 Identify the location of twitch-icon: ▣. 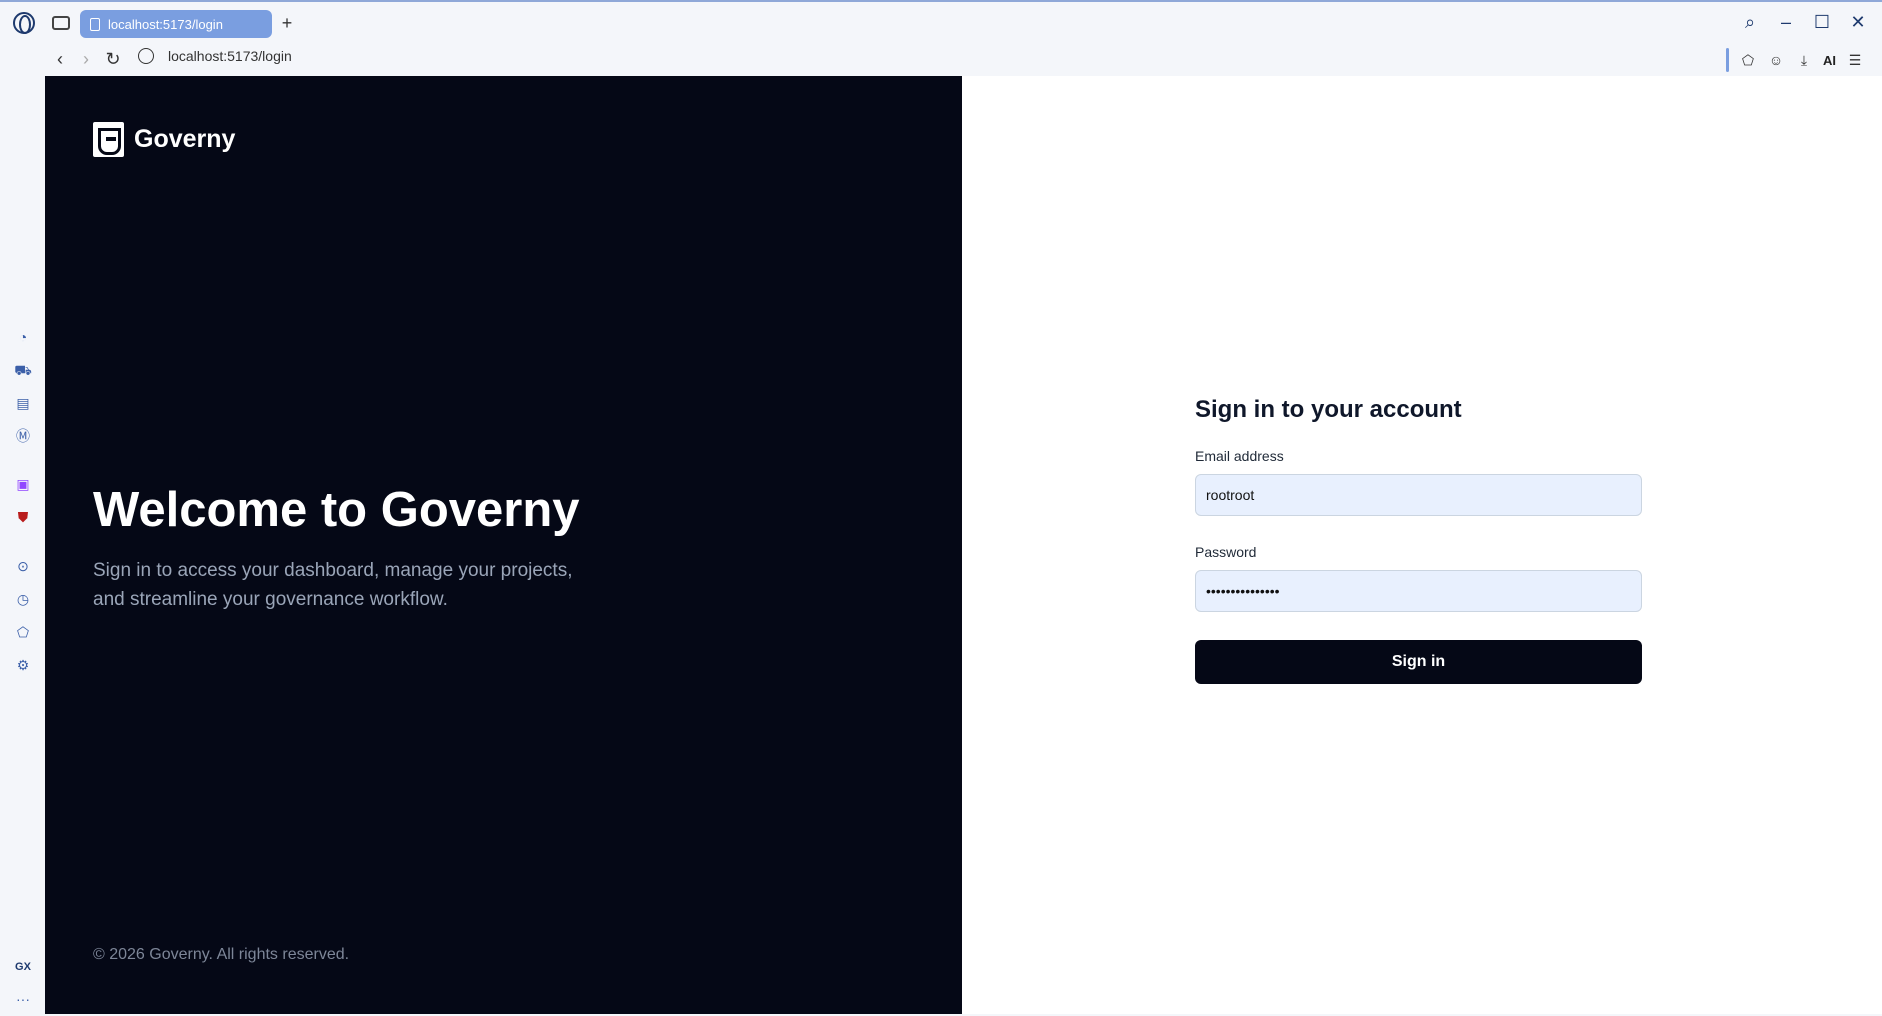
(23, 484).